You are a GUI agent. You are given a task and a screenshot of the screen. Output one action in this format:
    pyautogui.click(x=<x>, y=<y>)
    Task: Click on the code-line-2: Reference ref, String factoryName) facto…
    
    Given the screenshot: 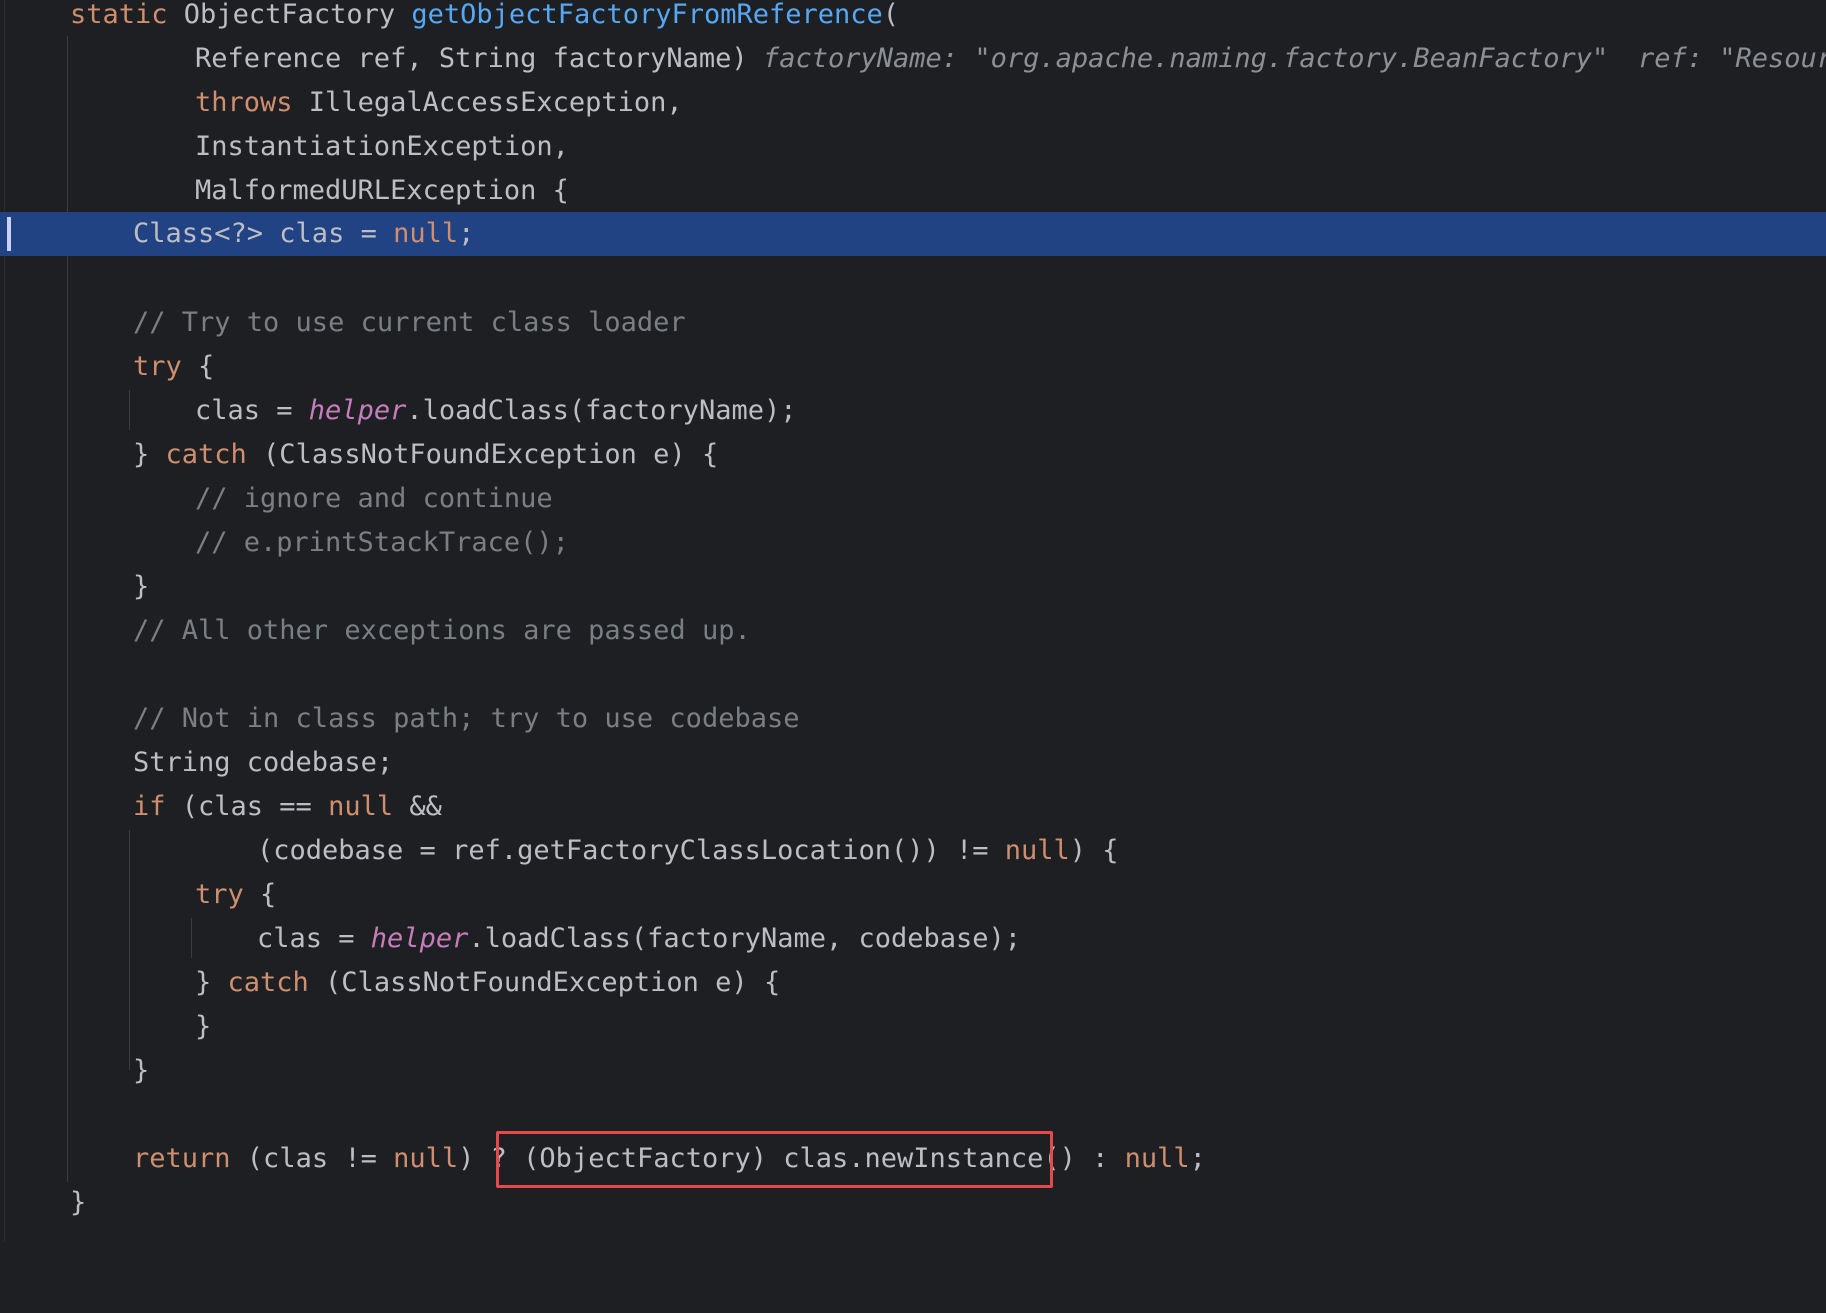 What is the action you would take?
    pyautogui.click(x=913, y=59)
    